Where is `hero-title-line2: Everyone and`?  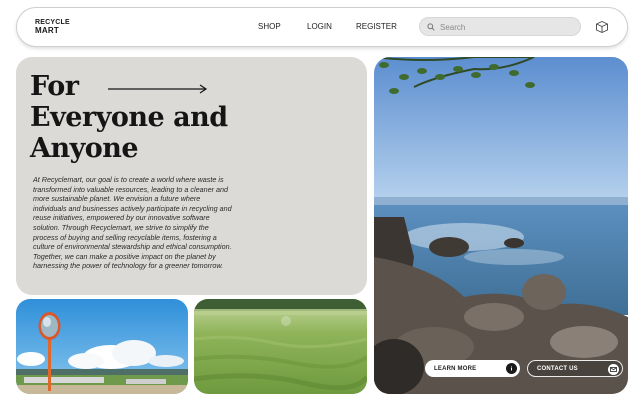
hero-title-line2: Everyone and is located at coordinates (129, 117).